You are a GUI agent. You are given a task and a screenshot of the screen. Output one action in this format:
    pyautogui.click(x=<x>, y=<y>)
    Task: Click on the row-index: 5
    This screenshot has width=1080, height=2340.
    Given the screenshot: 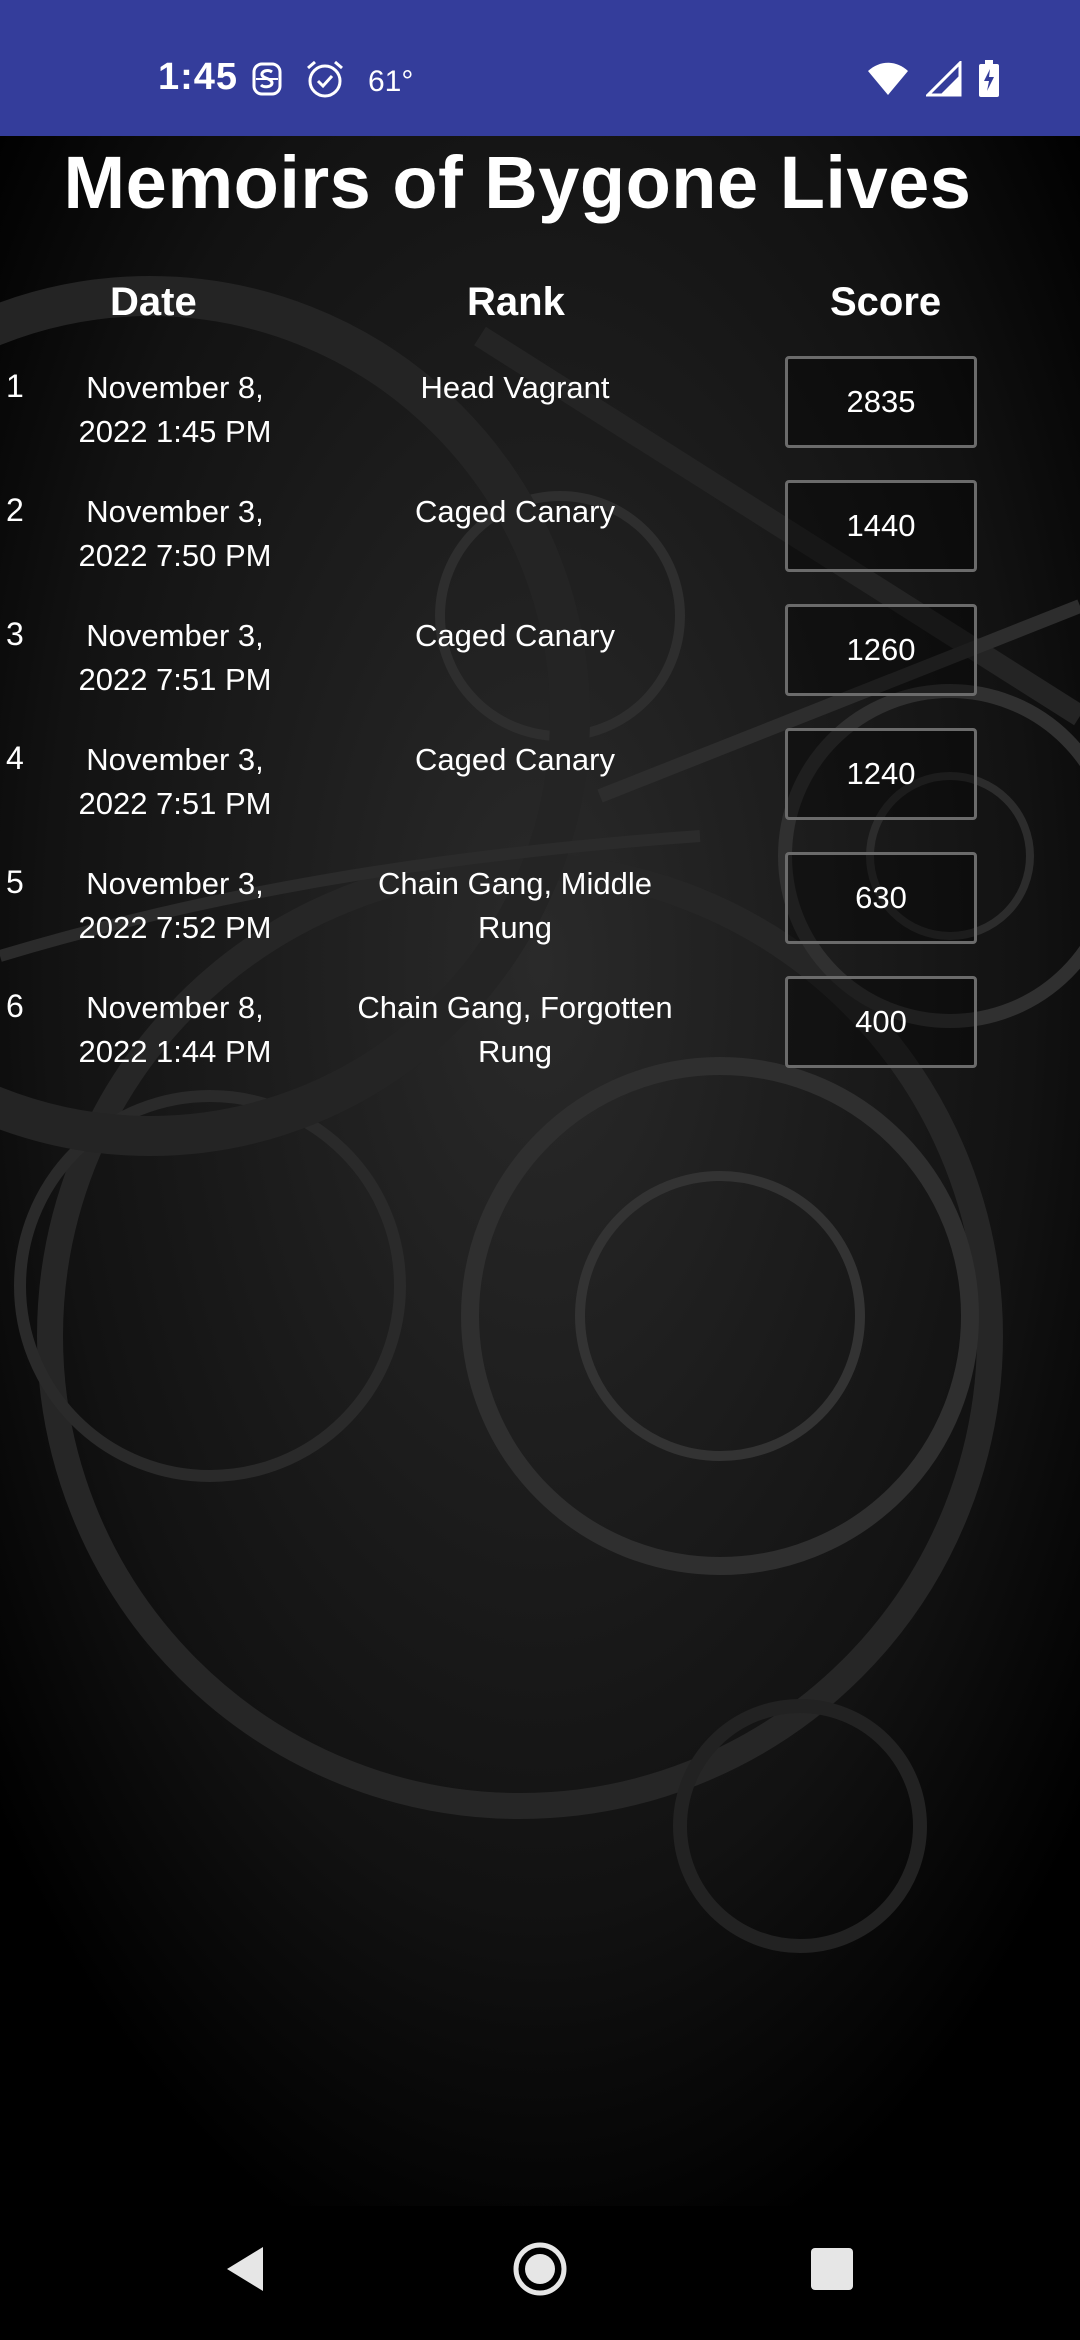 What is the action you would take?
    pyautogui.click(x=15, y=882)
    